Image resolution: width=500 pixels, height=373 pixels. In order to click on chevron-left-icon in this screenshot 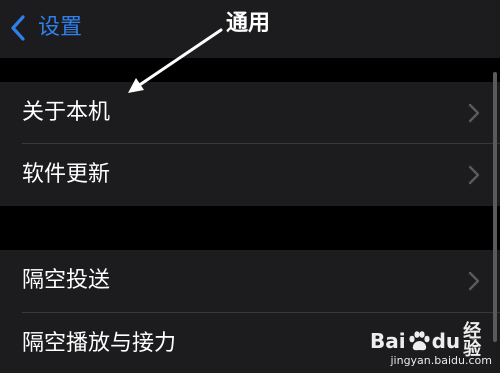, I will do `click(23, 28)`.